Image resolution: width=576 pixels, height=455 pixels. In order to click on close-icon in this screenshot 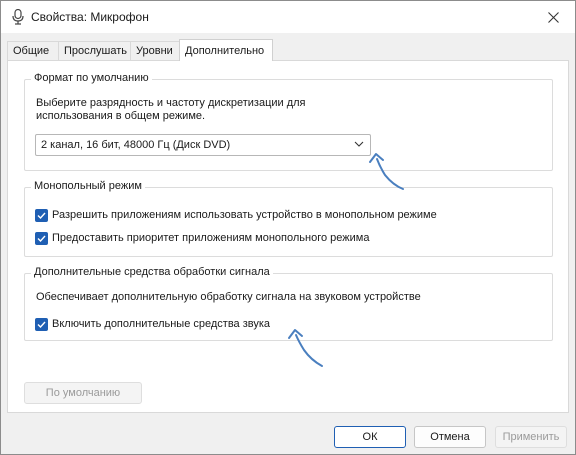, I will do `click(553, 17)`.